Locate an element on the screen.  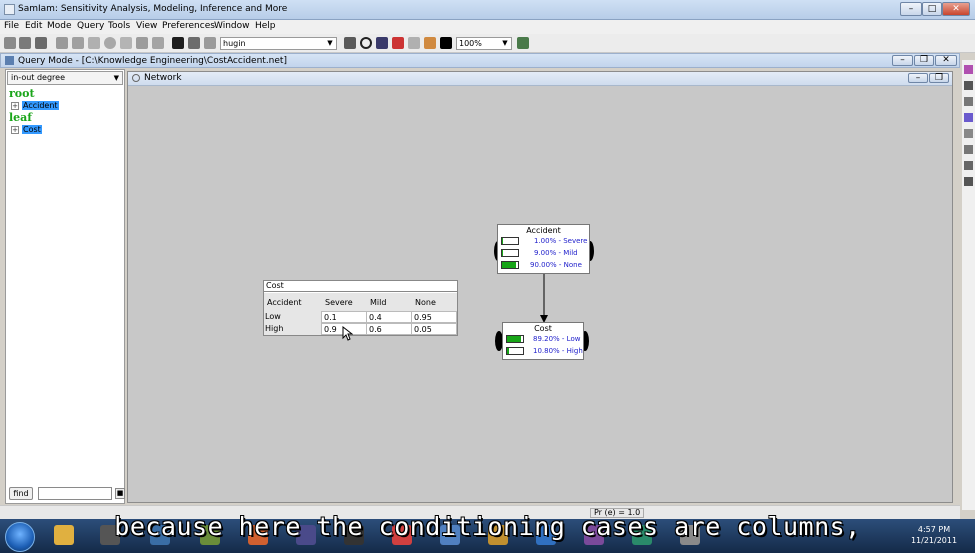
console-icon is located at coordinates (446, 43).